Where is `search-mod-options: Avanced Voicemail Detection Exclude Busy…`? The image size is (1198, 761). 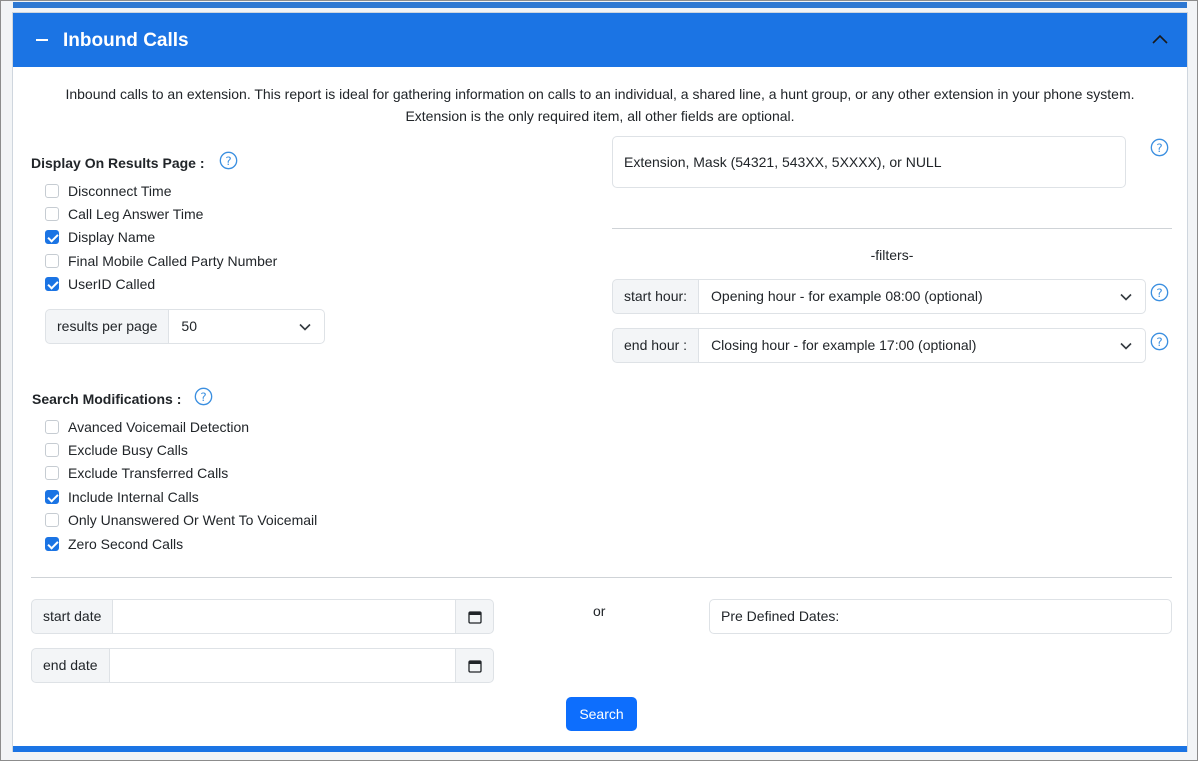
search-mod-options: Avanced Voicemail Detection Exclude Busy… is located at coordinates (181, 485).